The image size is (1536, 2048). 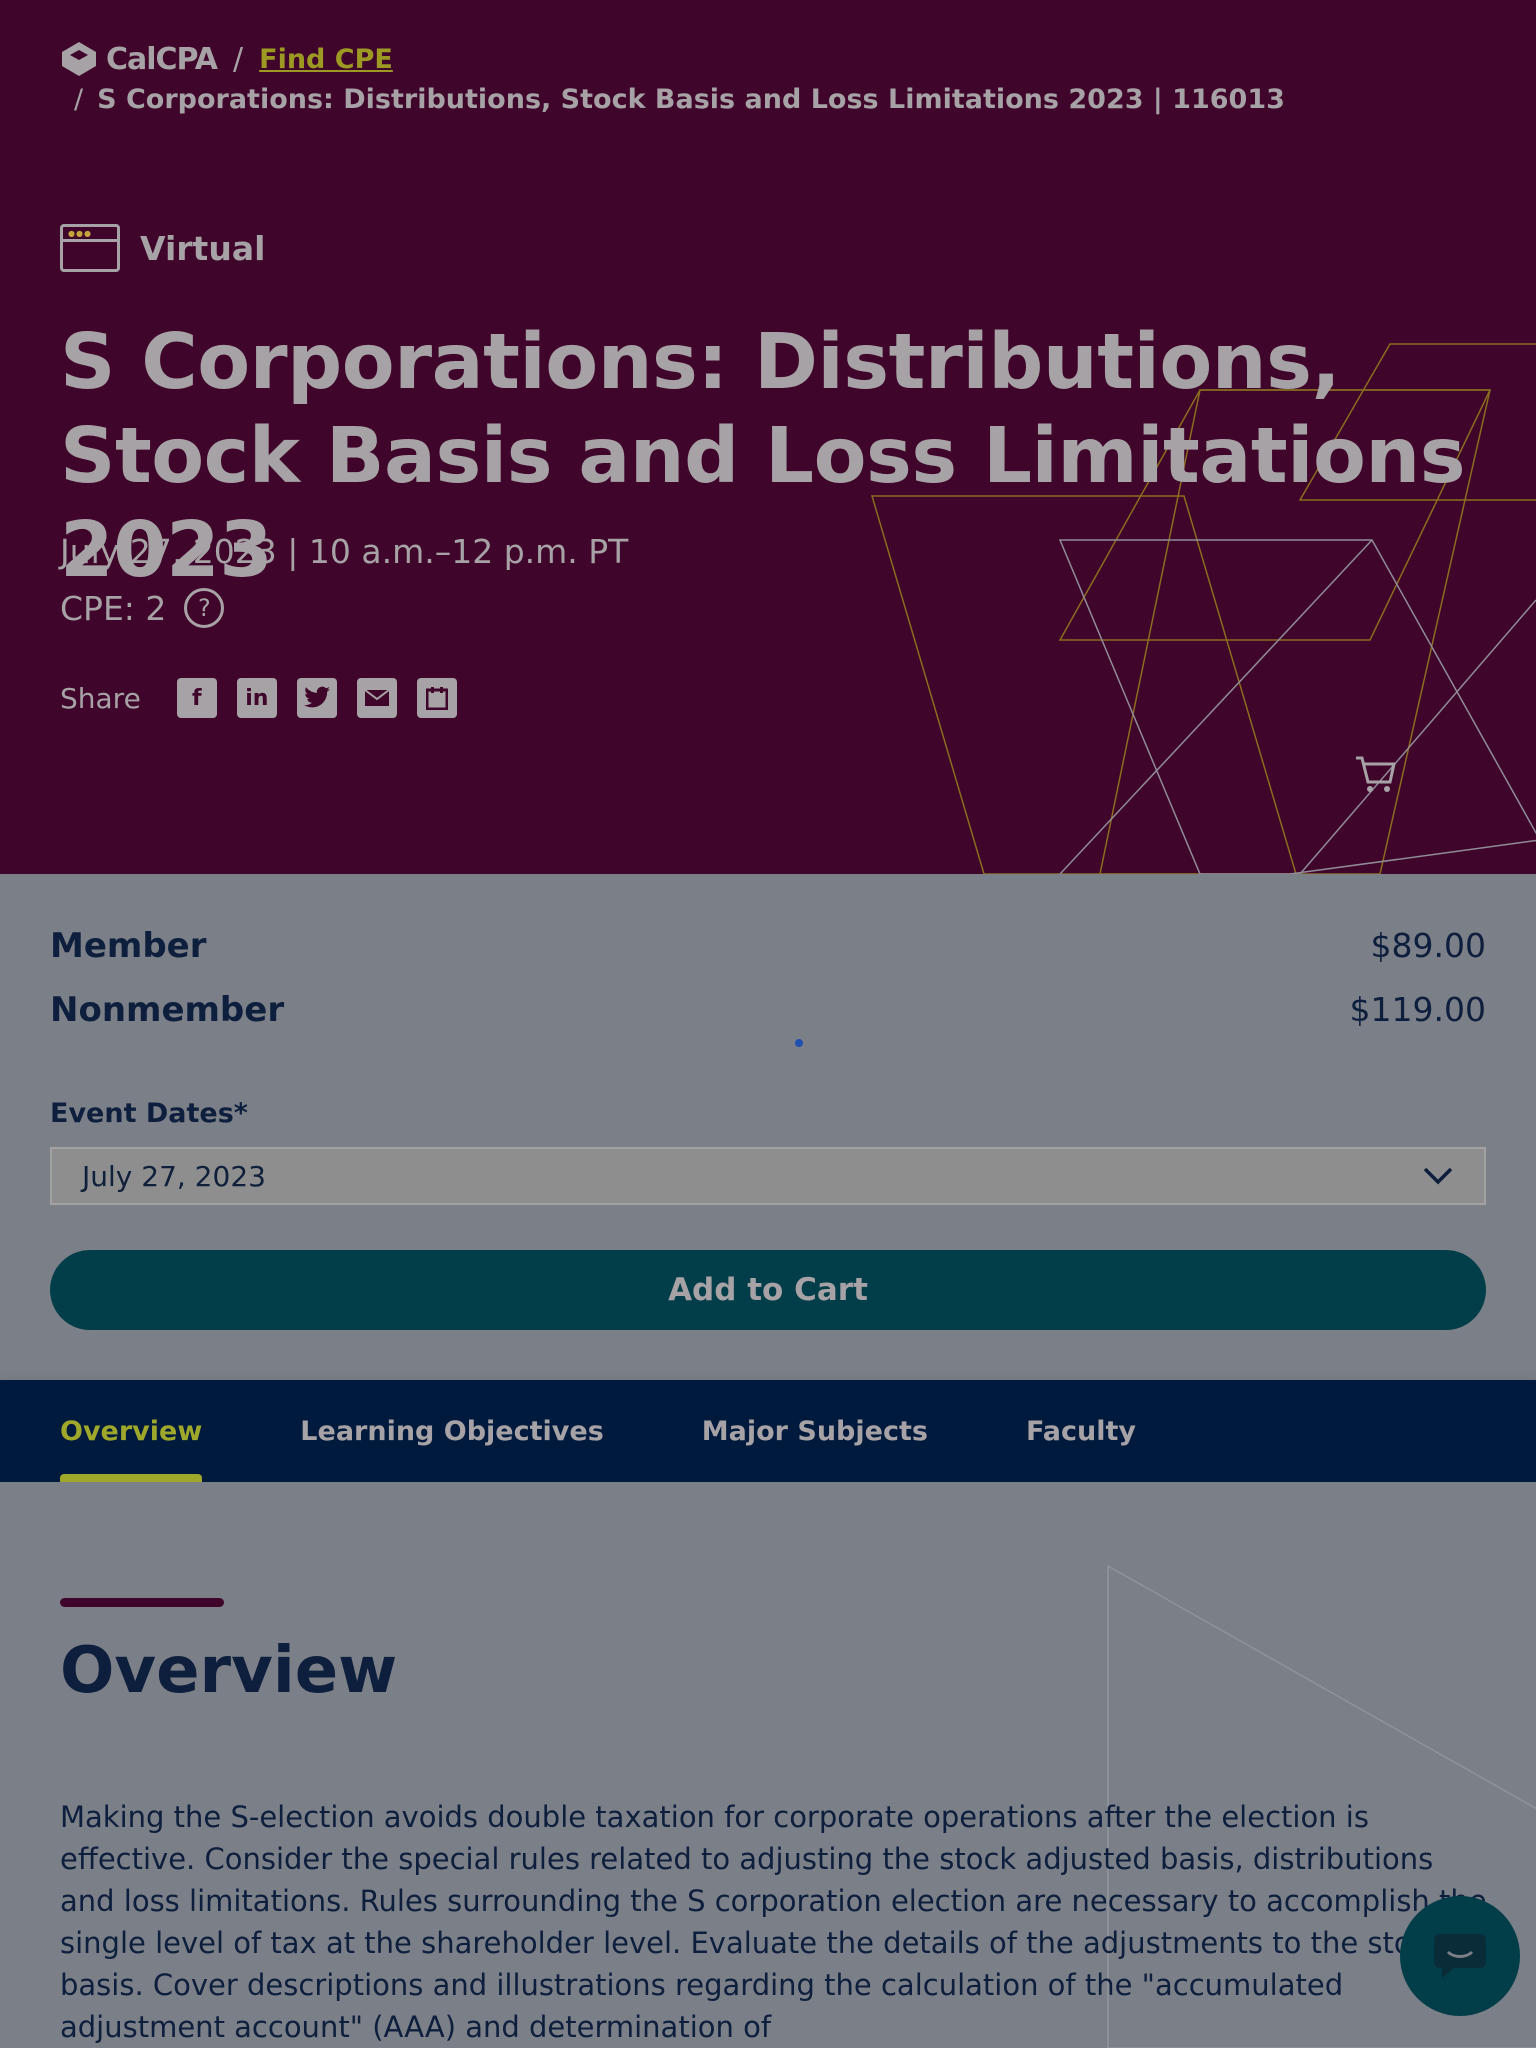 What do you see at coordinates (149, 1113) in the screenshot?
I see `event-dates-label: Event Dates*` at bounding box center [149, 1113].